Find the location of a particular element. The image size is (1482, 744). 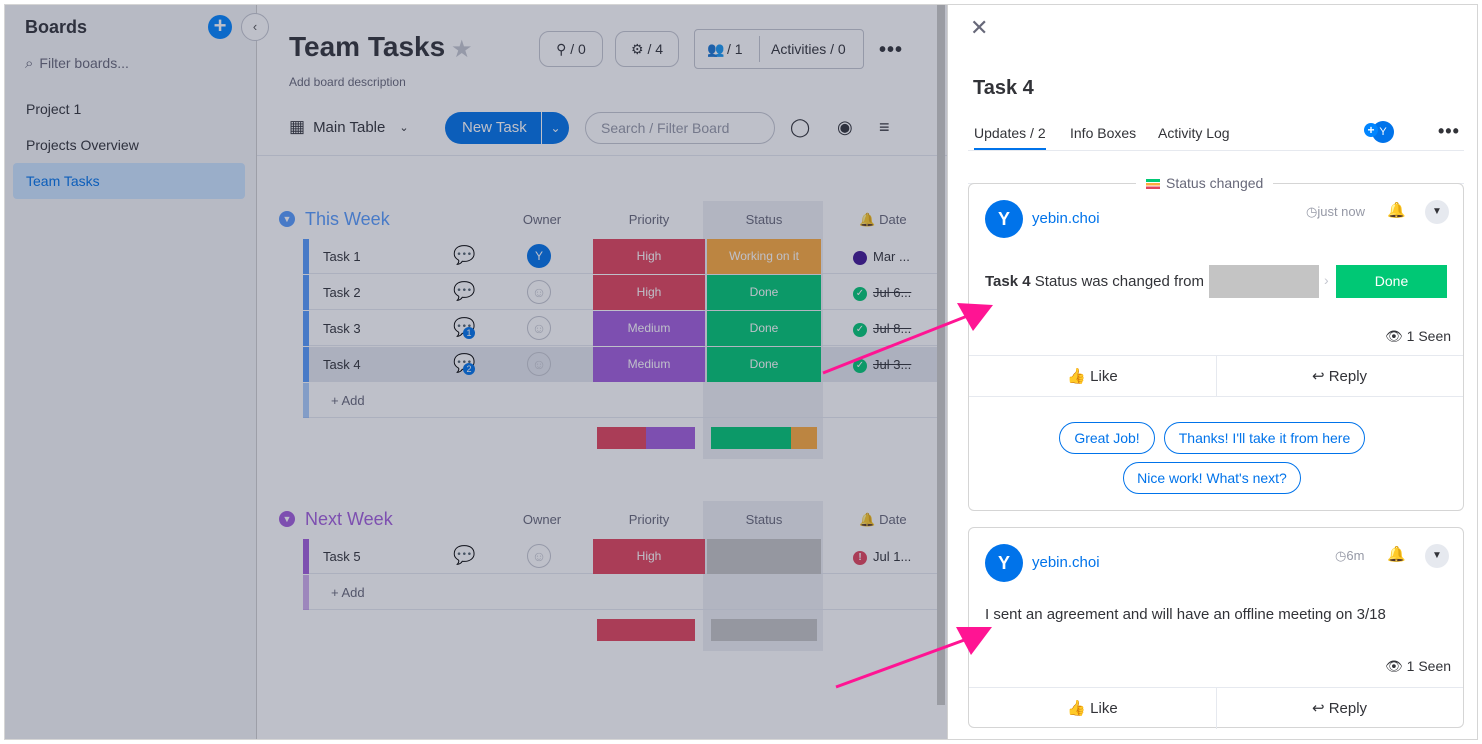

tab-activity-log: Activity Log is located at coordinates (1194, 133).